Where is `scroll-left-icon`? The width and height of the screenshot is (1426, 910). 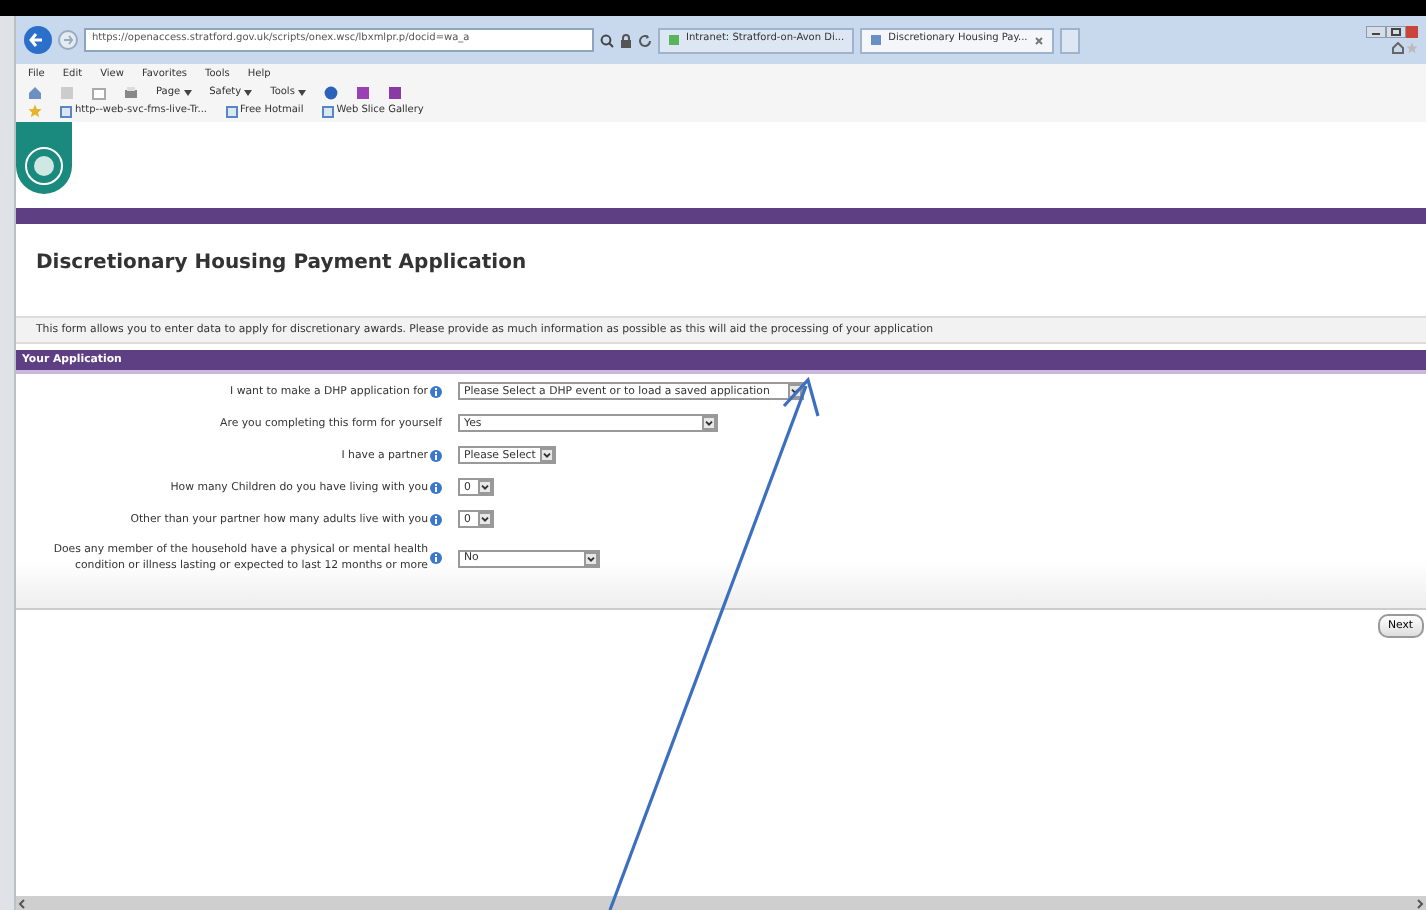 scroll-left-icon is located at coordinates (22, 903).